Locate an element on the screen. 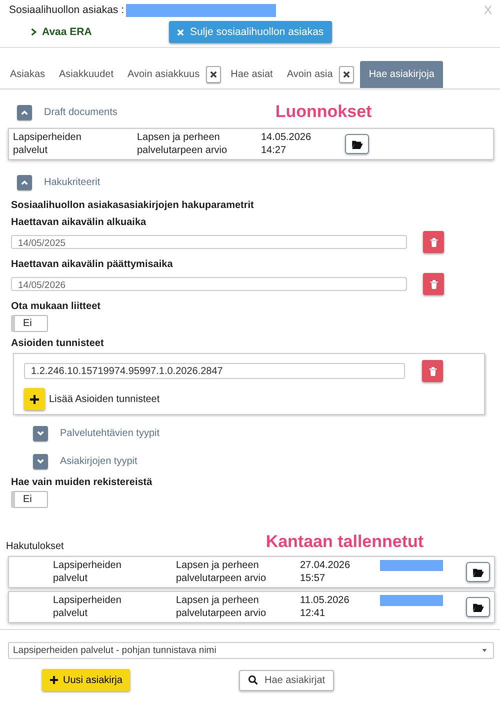 The width and height of the screenshot is (500, 717). tab: Avoin asia is located at coordinates (309, 74).